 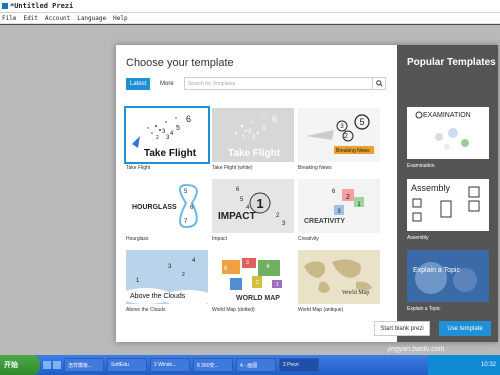 I want to click on taskbar-item-active: 2 Prezi, so click(x=299, y=365).